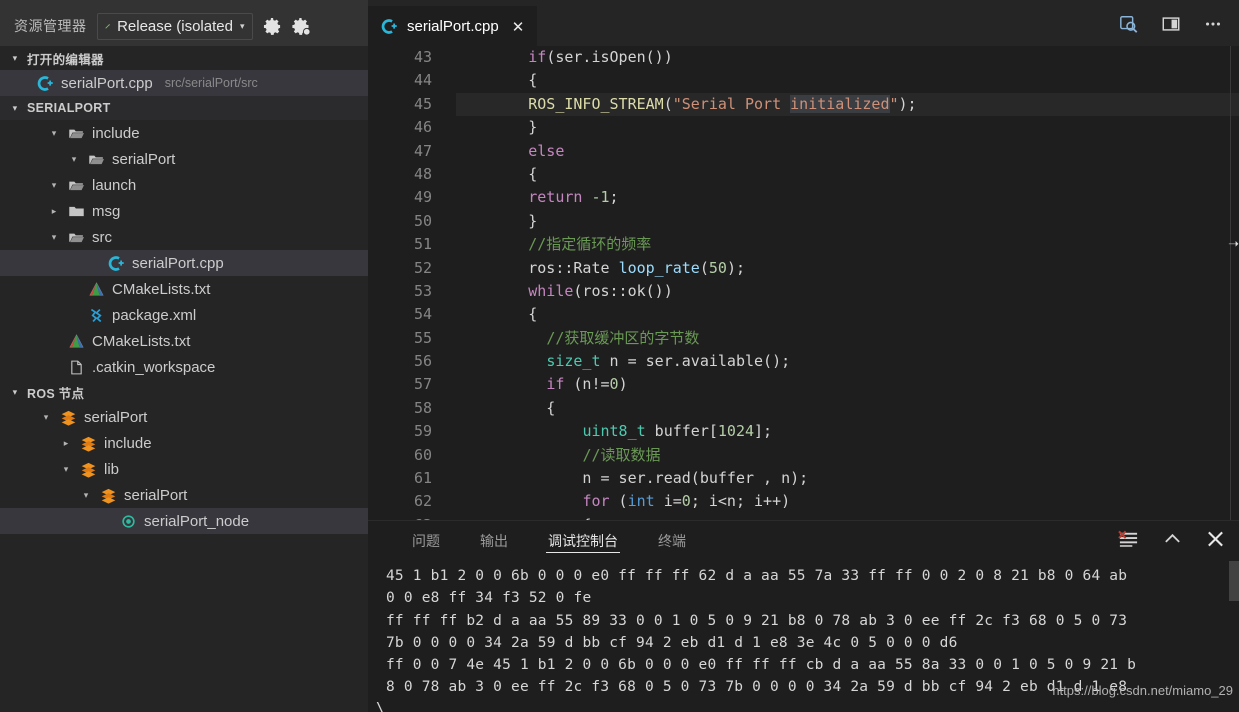 Image resolution: width=1239 pixels, height=712 pixels. What do you see at coordinates (184, 237) in the screenshot?
I see `tree-item-src: ▾ src` at bounding box center [184, 237].